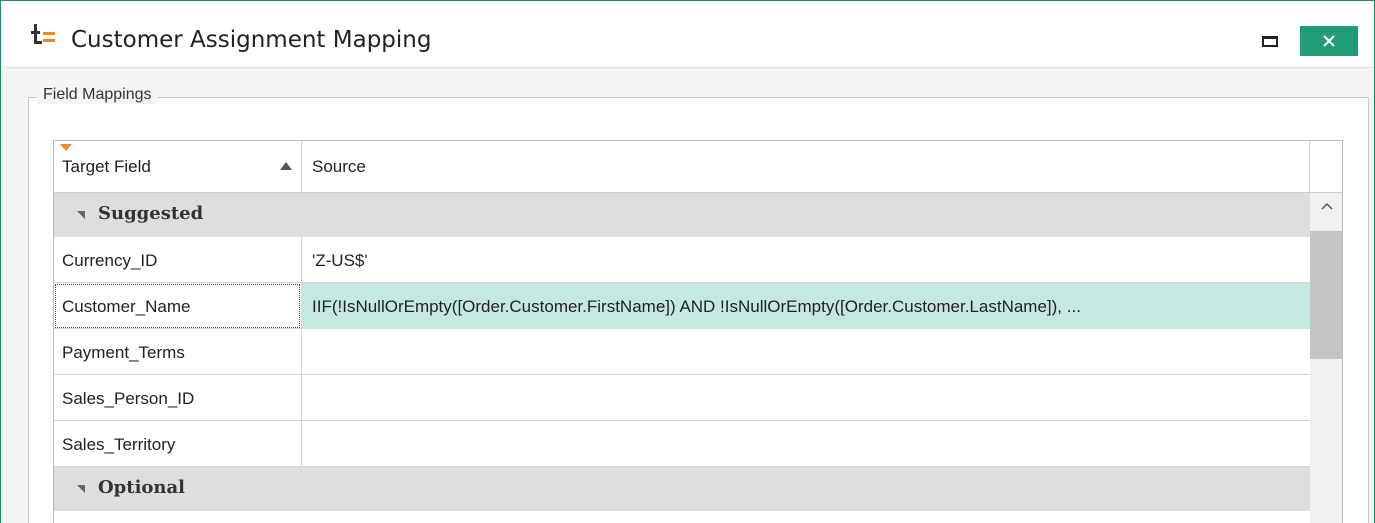  What do you see at coordinates (151, 213) in the screenshot?
I see `group-label: Suggested` at bounding box center [151, 213].